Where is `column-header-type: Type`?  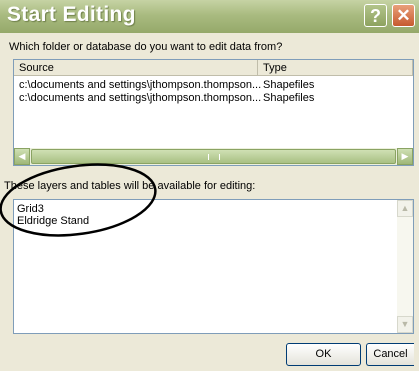
column-header-type: Type is located at coordinates (335, 68).